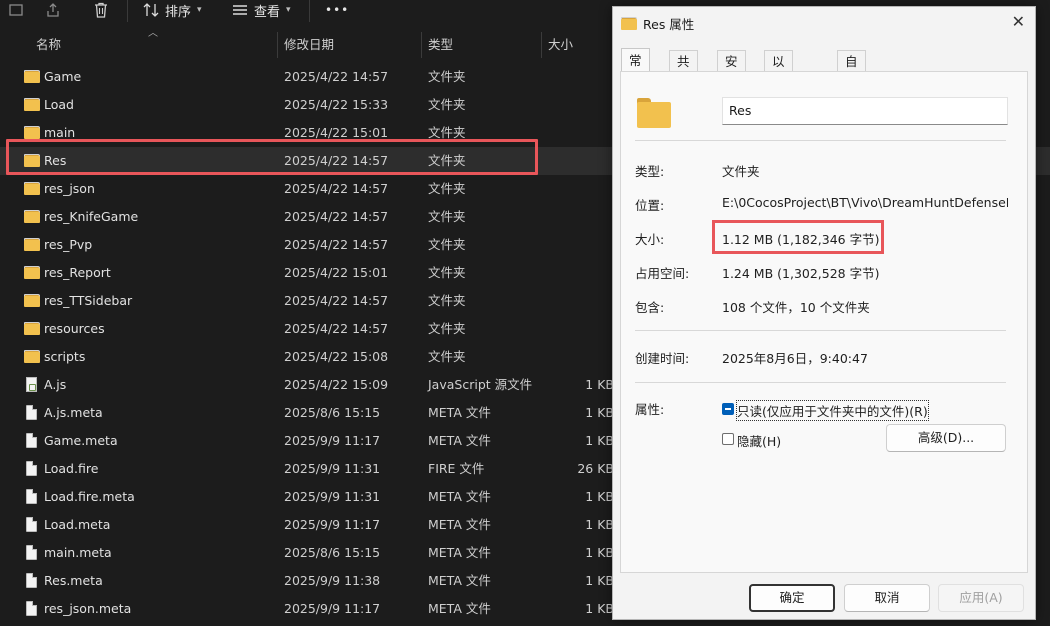 Image resolution: width=1050 pixels, height=626 pixels. Describe the element at coordinates (440, 45) in the screenshot. I see `column-type: 类型` at that location.